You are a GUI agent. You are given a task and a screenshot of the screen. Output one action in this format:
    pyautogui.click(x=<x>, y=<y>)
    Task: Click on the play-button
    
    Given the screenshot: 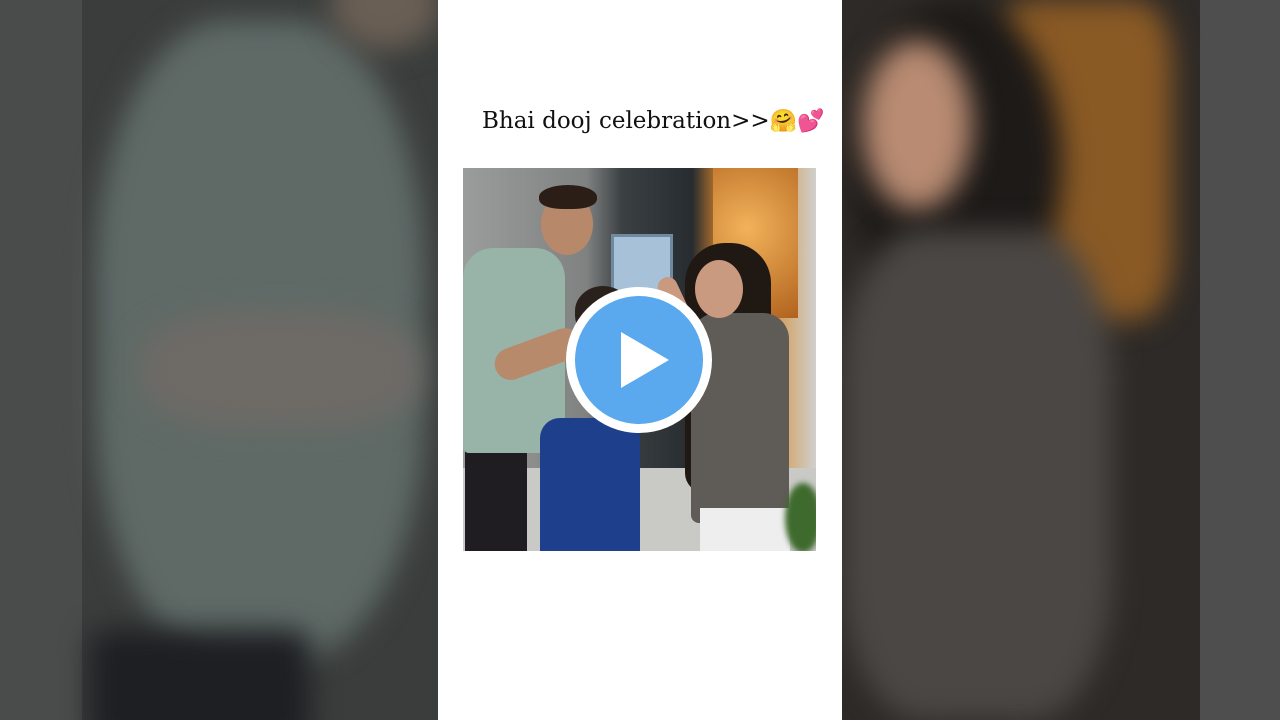 What is the action you would take?
    pyautogui.click(x=639, y=360)
    